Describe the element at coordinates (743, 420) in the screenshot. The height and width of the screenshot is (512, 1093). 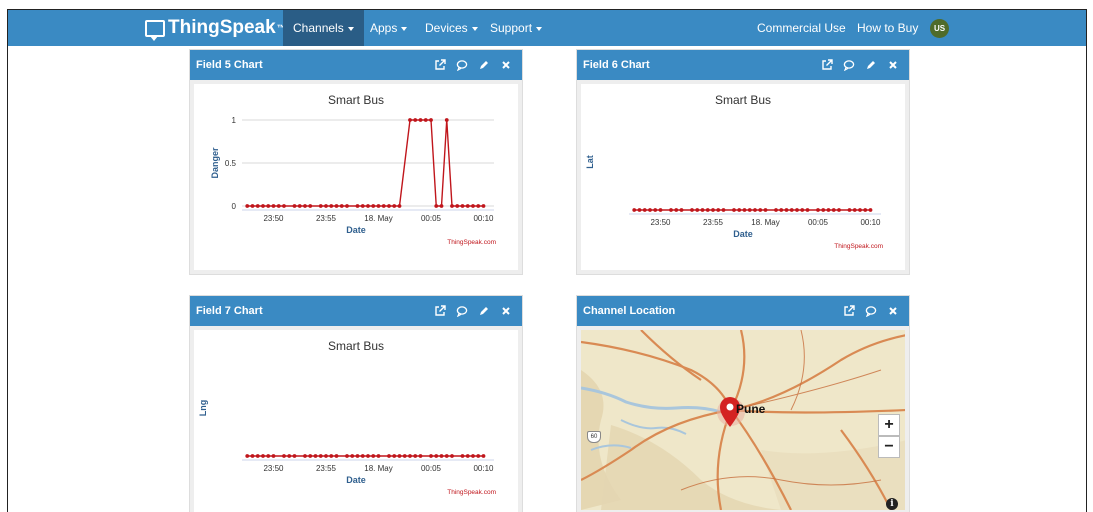
I see `location-map: Pune 60 + − i` at that location.